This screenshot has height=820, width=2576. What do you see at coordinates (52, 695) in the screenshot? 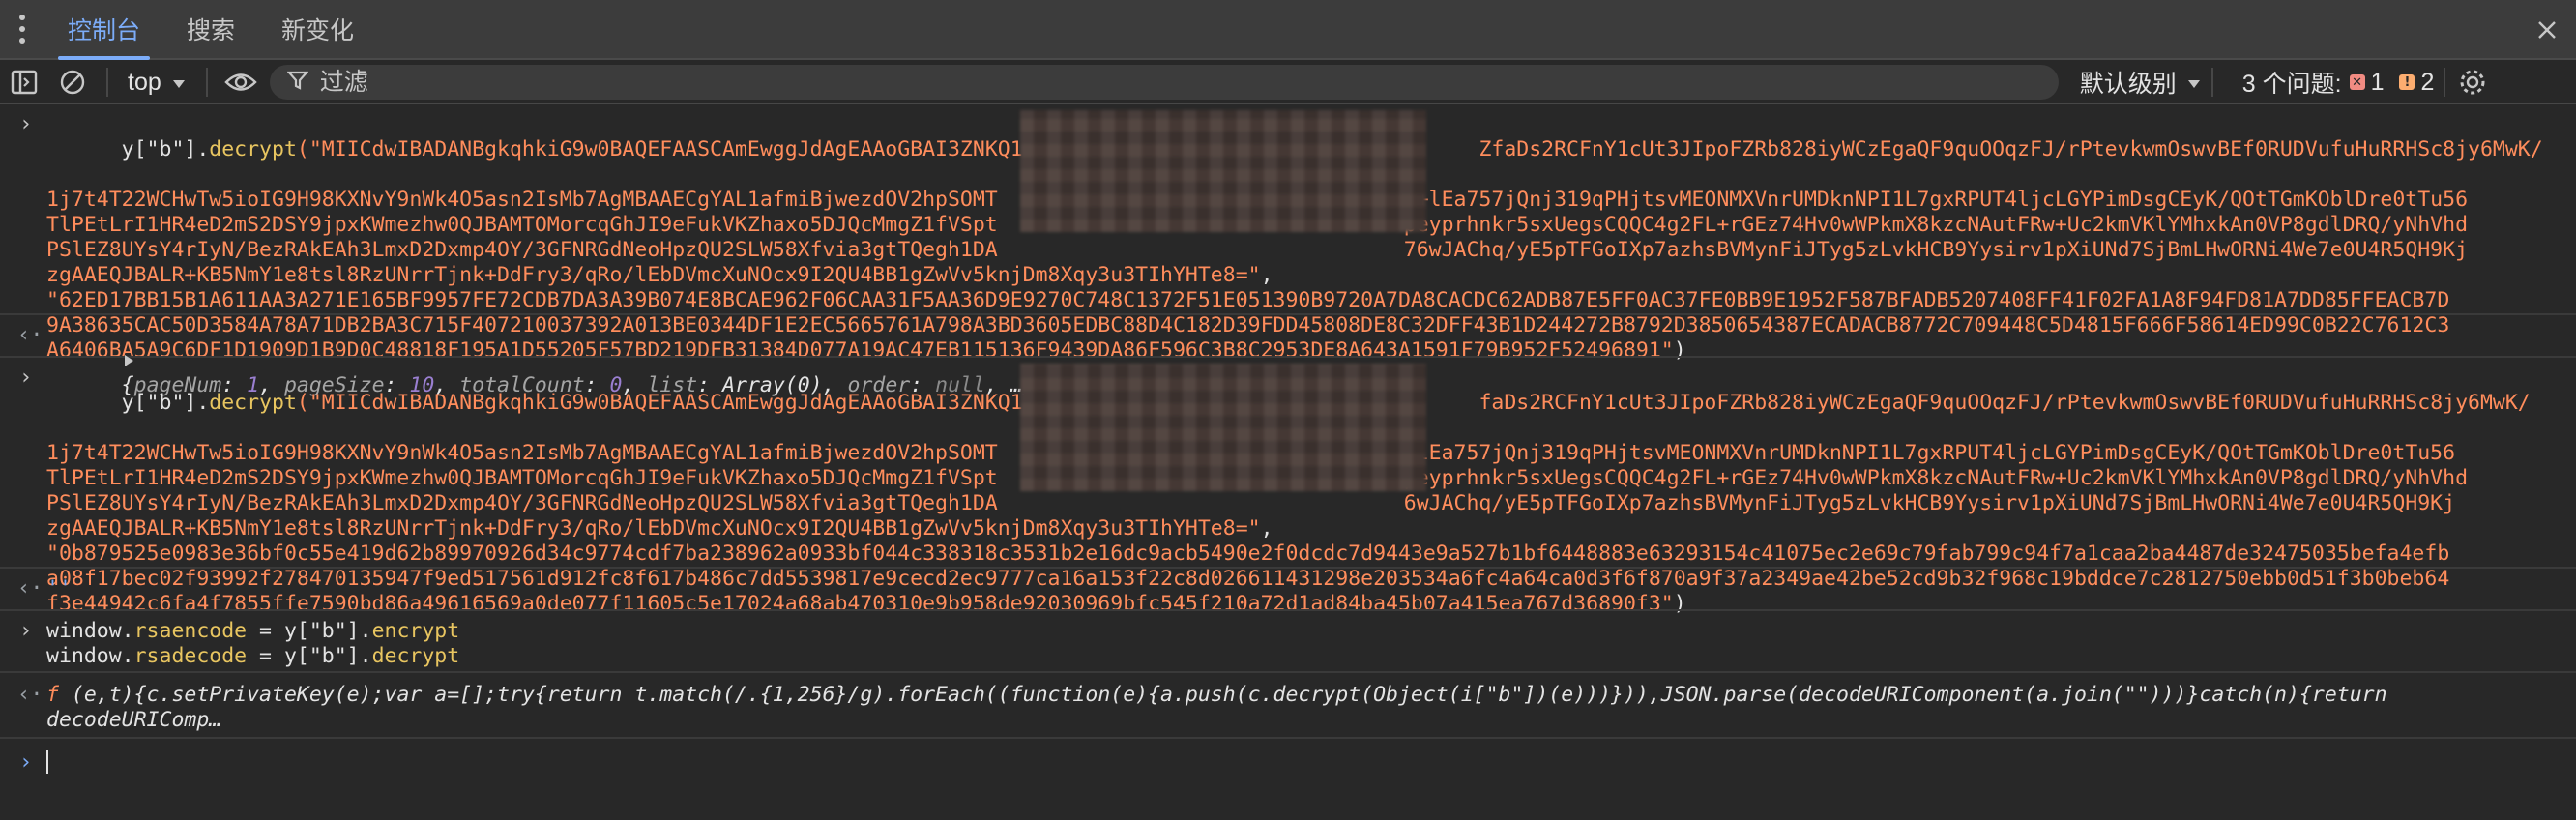
I see `function-keyword: f` at bounding box center [52, 695].